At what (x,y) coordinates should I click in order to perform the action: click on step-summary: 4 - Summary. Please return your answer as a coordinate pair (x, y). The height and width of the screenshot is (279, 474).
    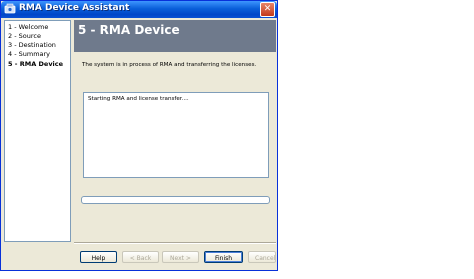
    Looking at the image, I should click on (29, 54).